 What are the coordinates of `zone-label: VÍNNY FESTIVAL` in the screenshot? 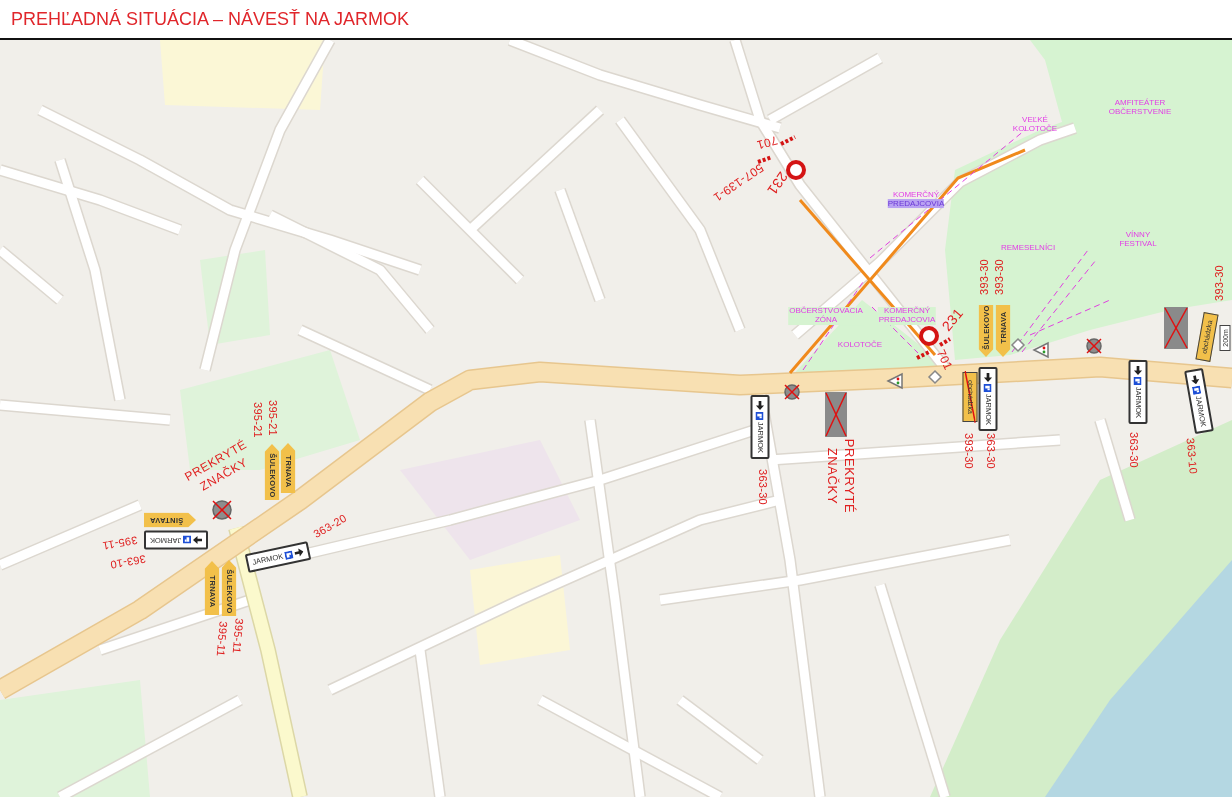 It's located at (1138, 240).